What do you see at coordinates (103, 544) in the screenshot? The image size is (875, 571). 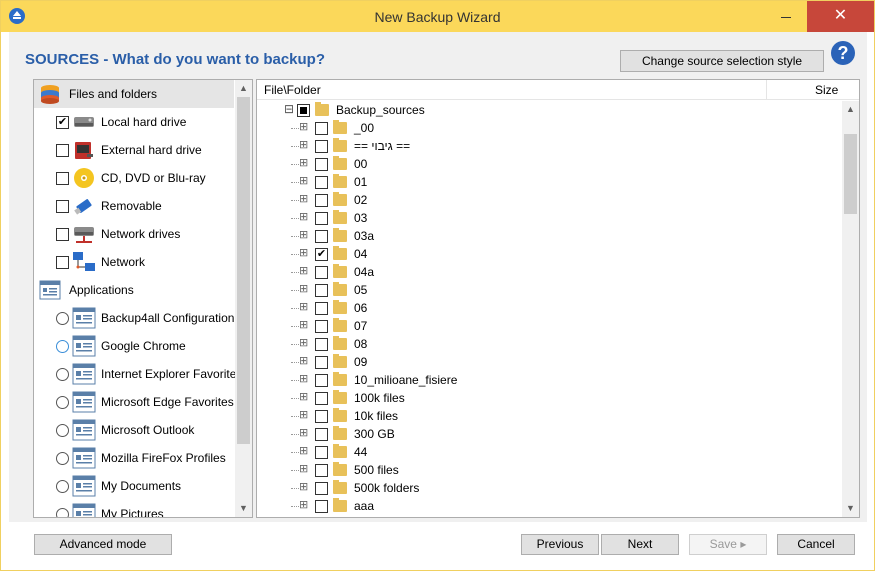 I see `advanced-mode-button: Advanced mode` at bounding box center [103, 544].